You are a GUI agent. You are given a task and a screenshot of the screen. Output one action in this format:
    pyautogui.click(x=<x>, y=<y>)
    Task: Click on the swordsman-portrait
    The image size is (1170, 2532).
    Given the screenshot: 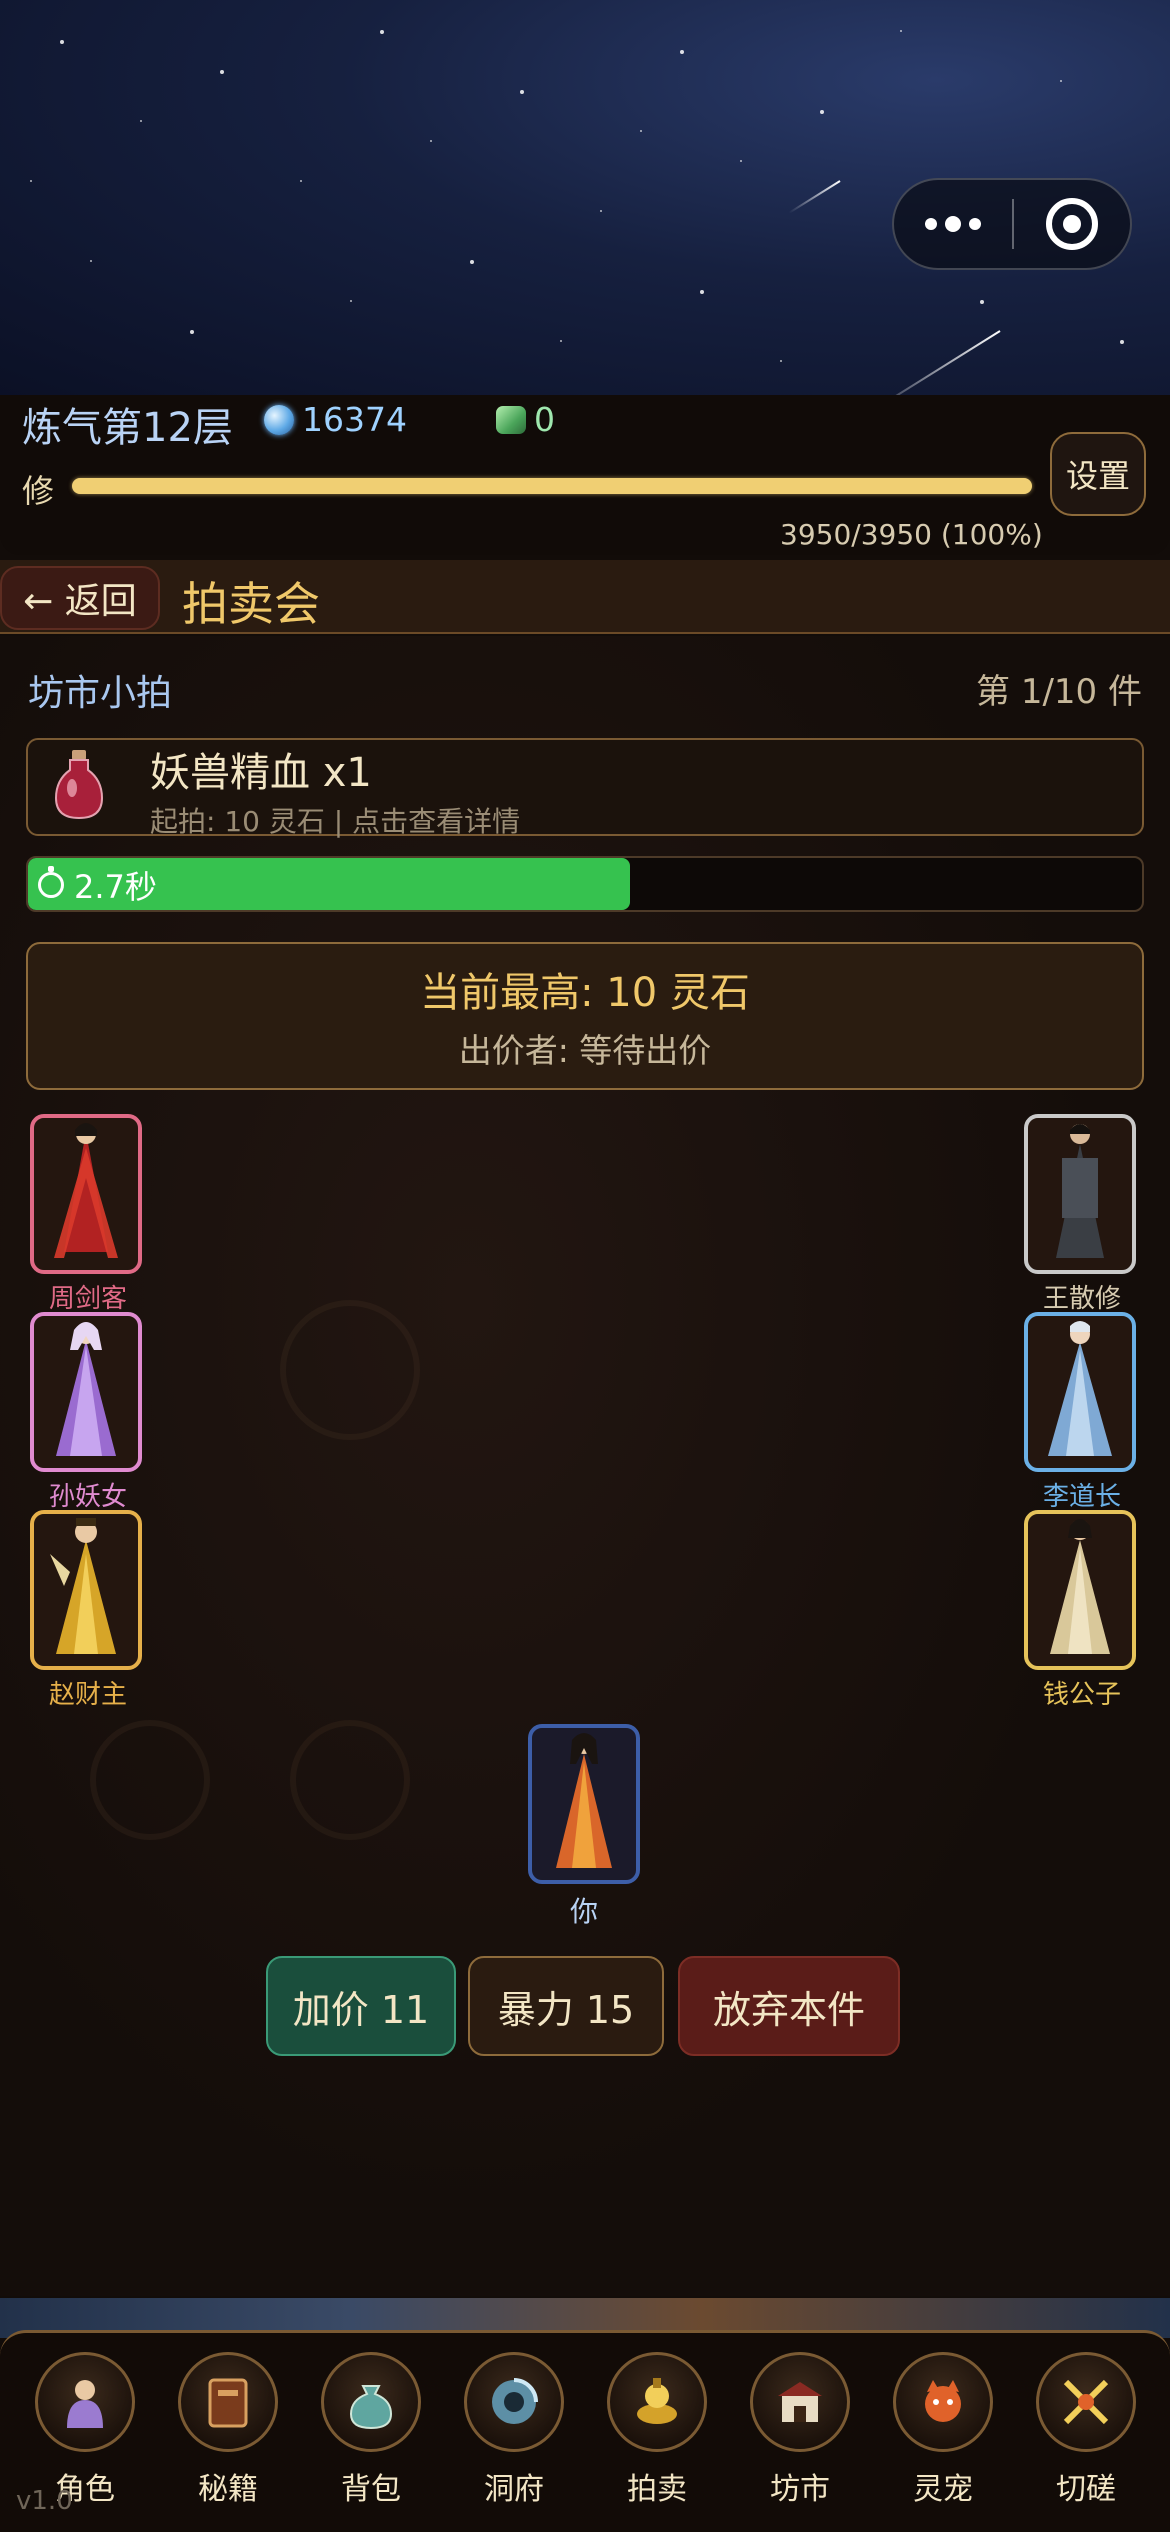 What is the action you would take?
    pyautogui.click(x=86, y=1190)
    